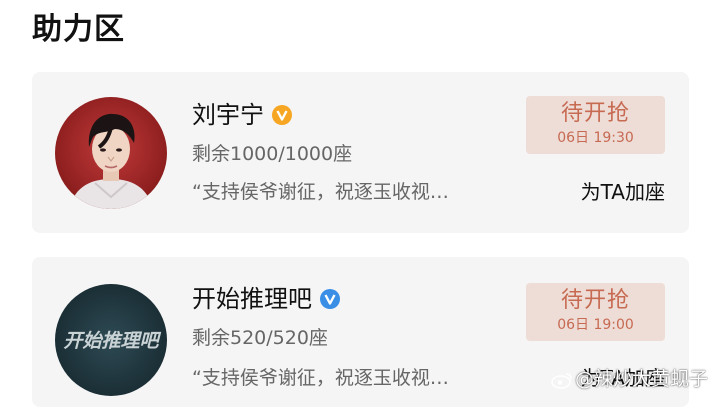 This screenshot has width=720, height=407. I want to click on seats-remaining: 剩余520/520座, so click(260, 338).